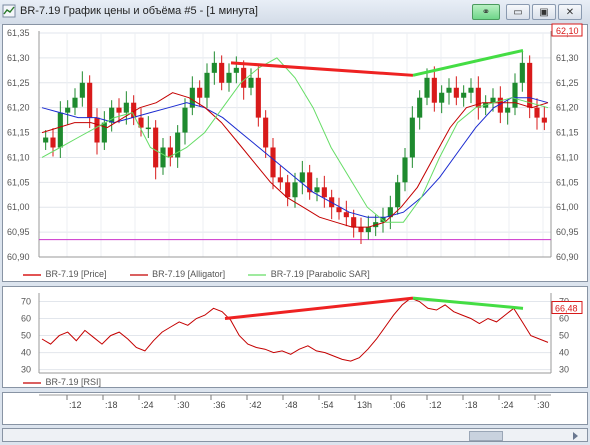 Image resolution: width=590 pixels, height=445 pixels. Describe the element at coordinates (564, 370) in the screenshot. I see `rsi-tick-right: 30` at that location.